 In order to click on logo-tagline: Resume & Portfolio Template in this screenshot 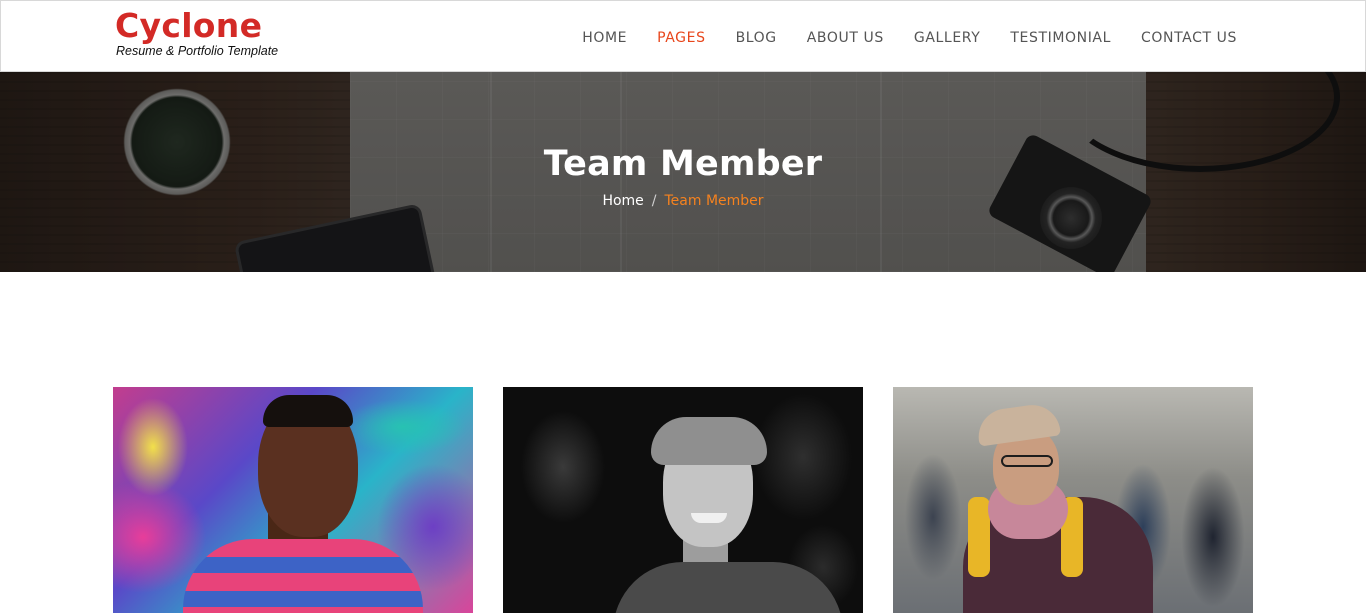, I will do `click(197, 51)`.